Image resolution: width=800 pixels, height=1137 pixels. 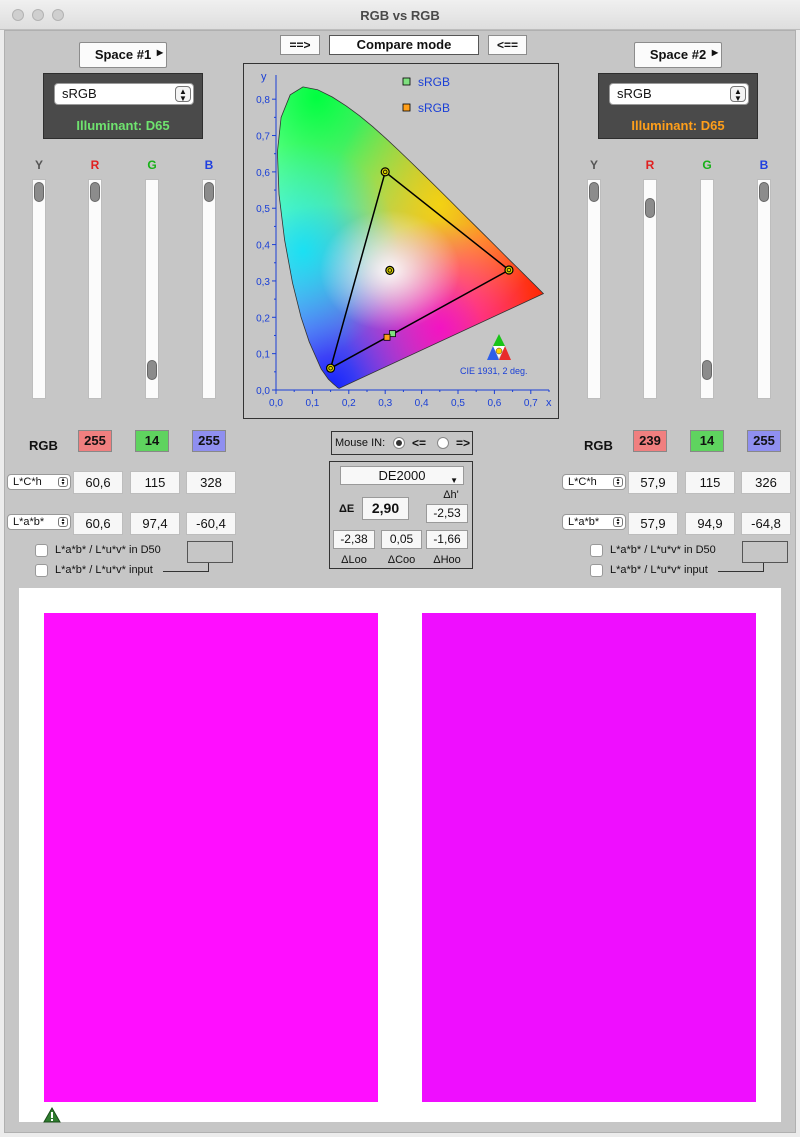 I want to click on space1-g-value: 14, so click(x=152, y=441).